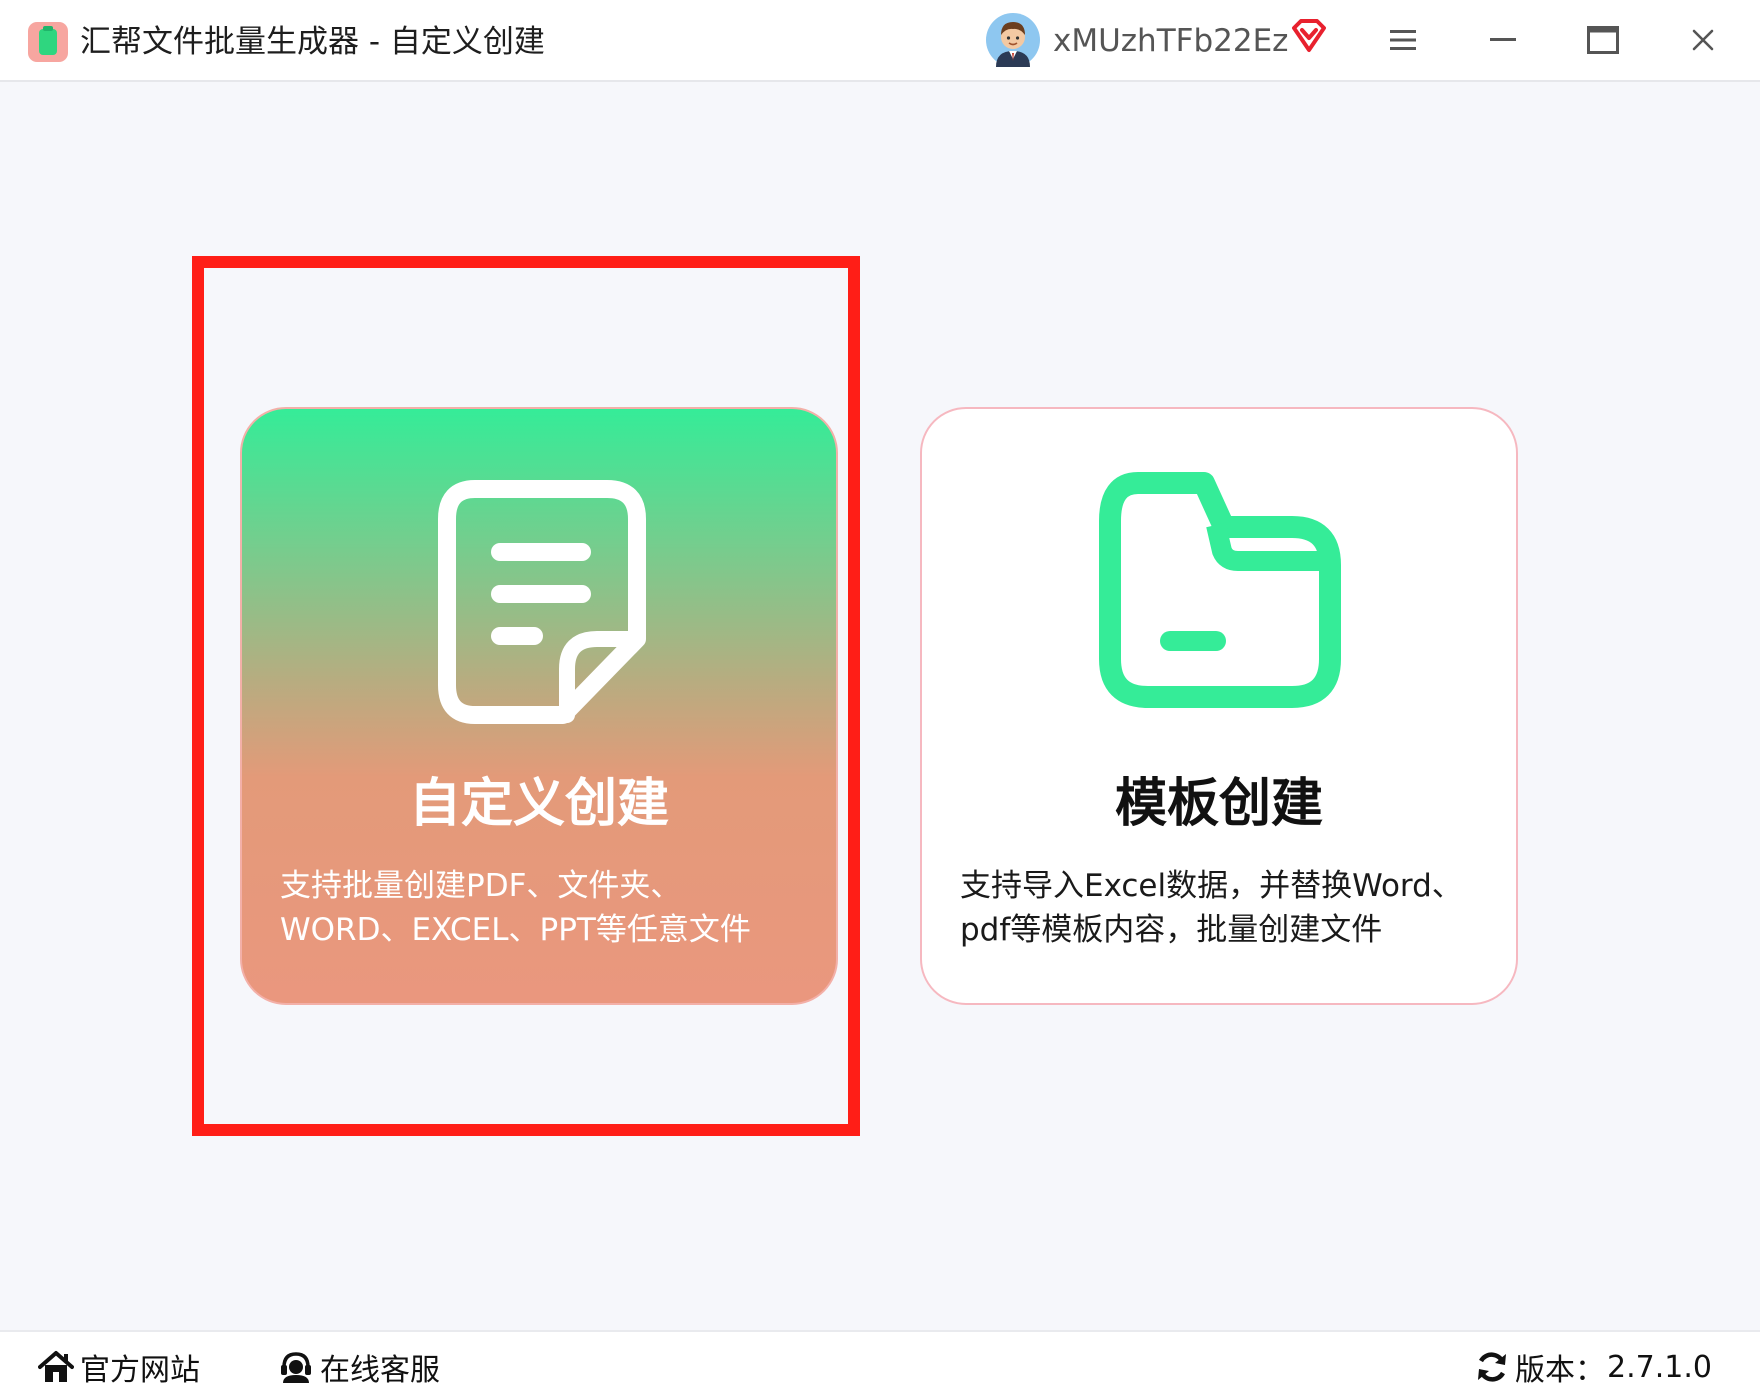  What do you see at coordinates (1492, 1367) in the screenshot?
I see `refresh-icon` at bounding box center [1492, 1367].